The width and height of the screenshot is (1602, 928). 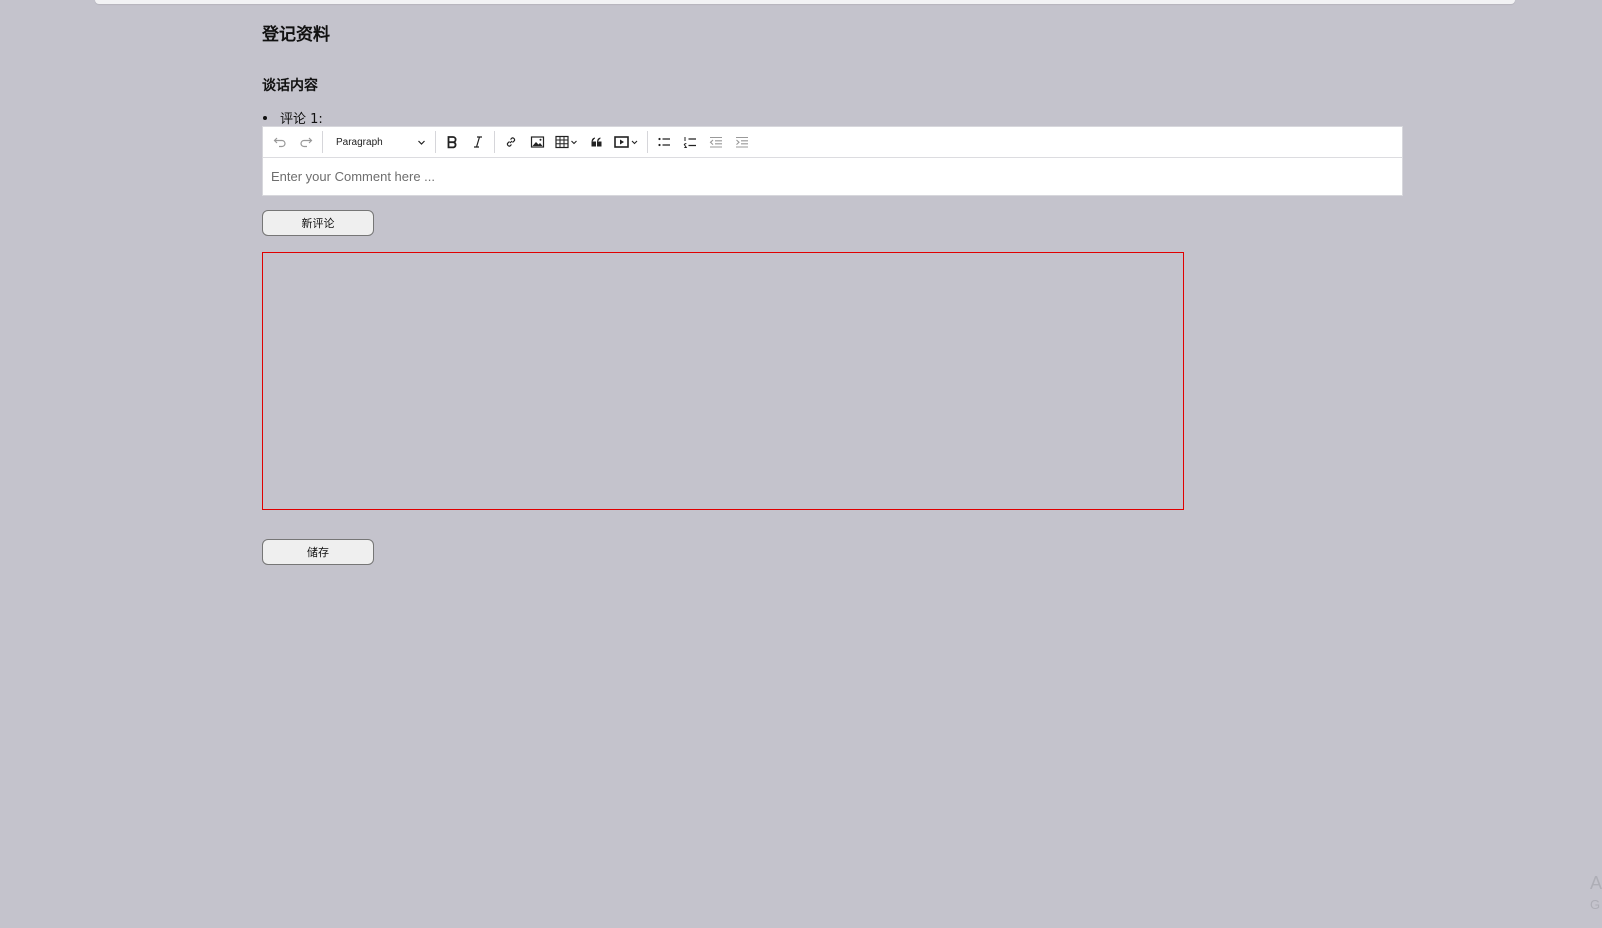 What do you see at coordinates (1596, 894) in the screenshot?
I see `activation-watermark: A G` at bounding box center [1596, 894].